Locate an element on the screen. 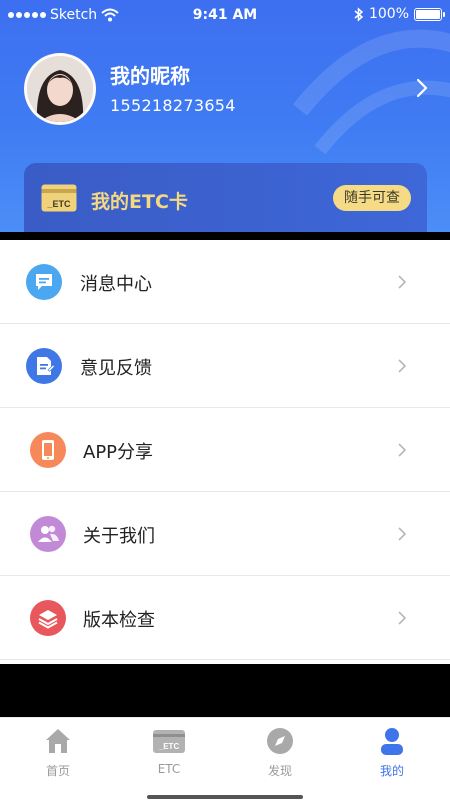 The image size is (450, 800). bottom-tab-bar: 首页 _ETC ETC 发现 我的 is located at coordinates (225, 758).